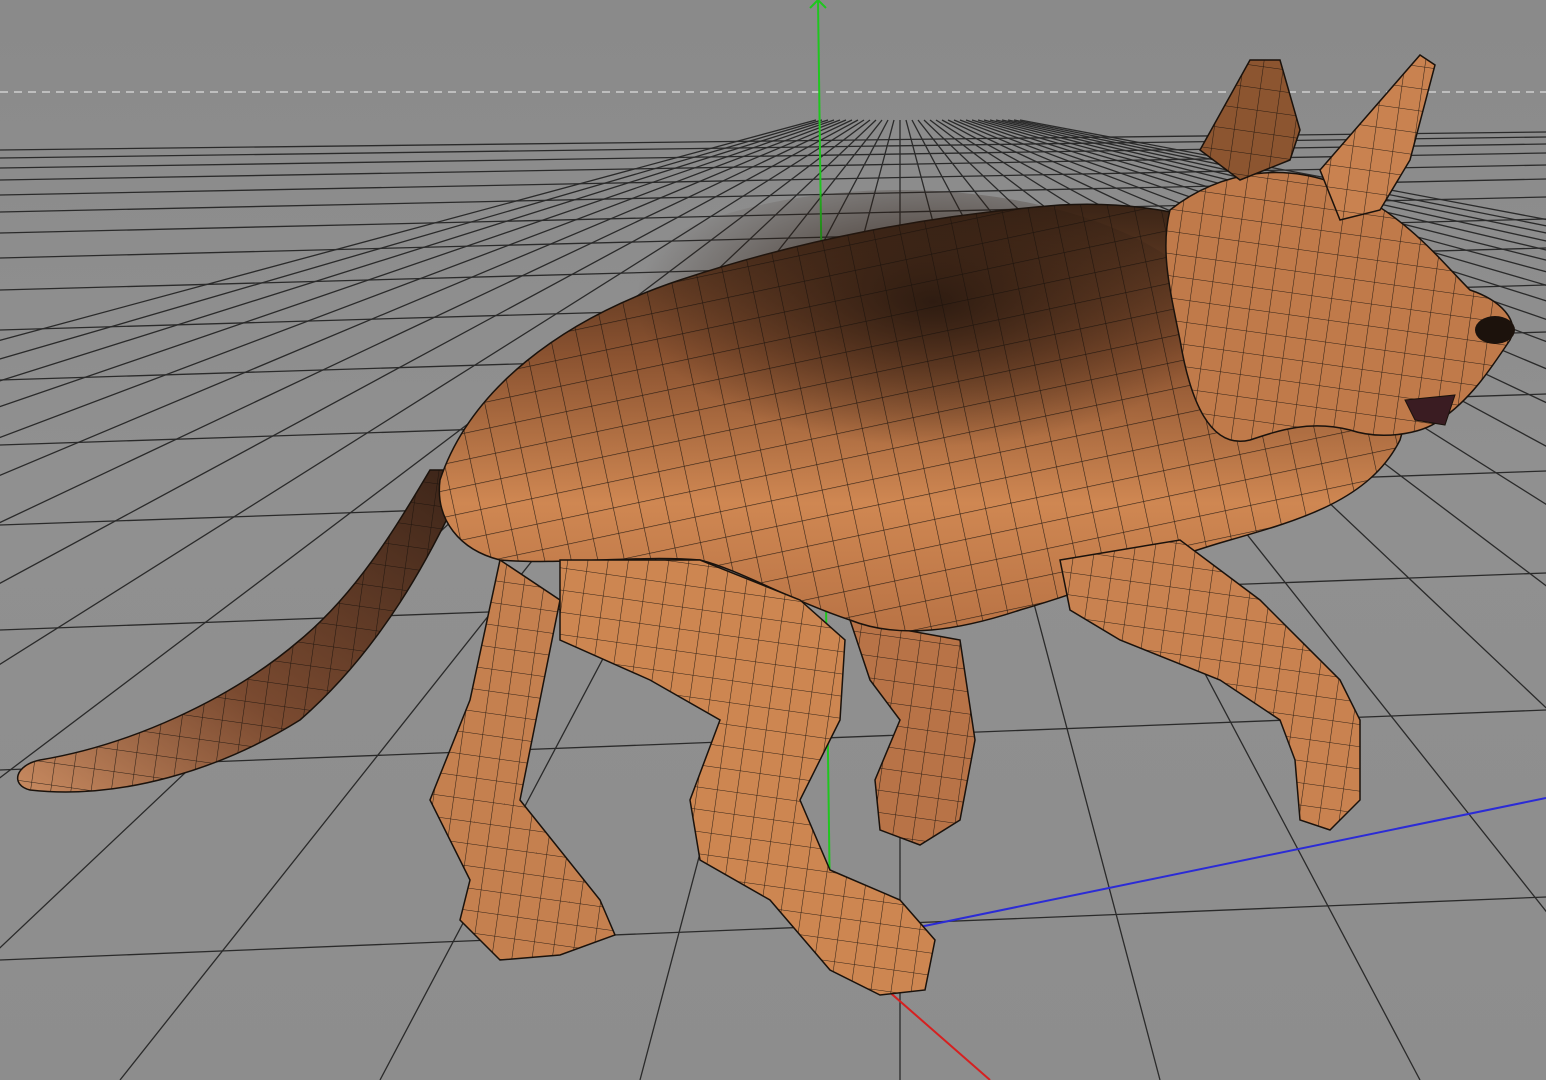 The height and width of the screenshot is (1080, 1546). What do you see at coordinates (1495, 330) in the screenshot?
I see `dog-nose` at bounding box center [1495, 330].